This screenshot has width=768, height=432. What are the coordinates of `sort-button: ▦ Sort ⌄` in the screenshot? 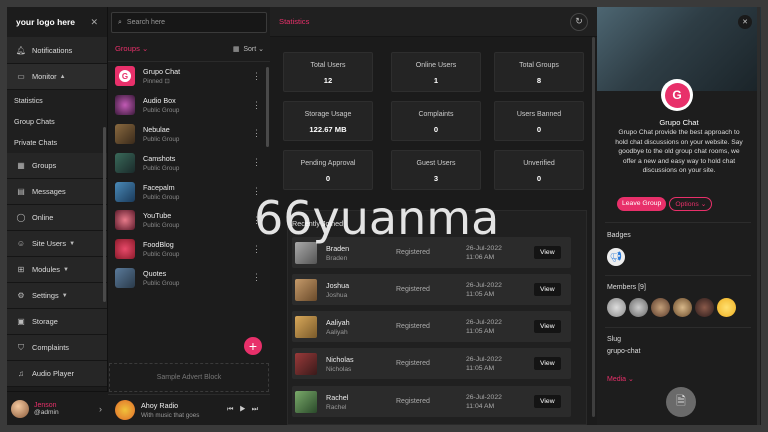 It's located at (248, 49).